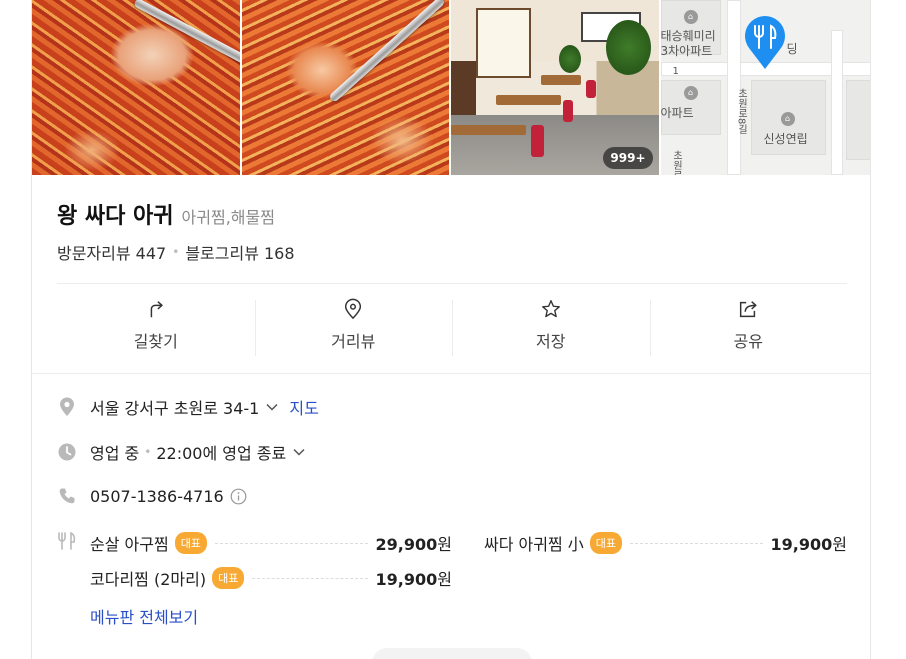  I want to click on menu-item-price: 29,900원, so click(413, 544).